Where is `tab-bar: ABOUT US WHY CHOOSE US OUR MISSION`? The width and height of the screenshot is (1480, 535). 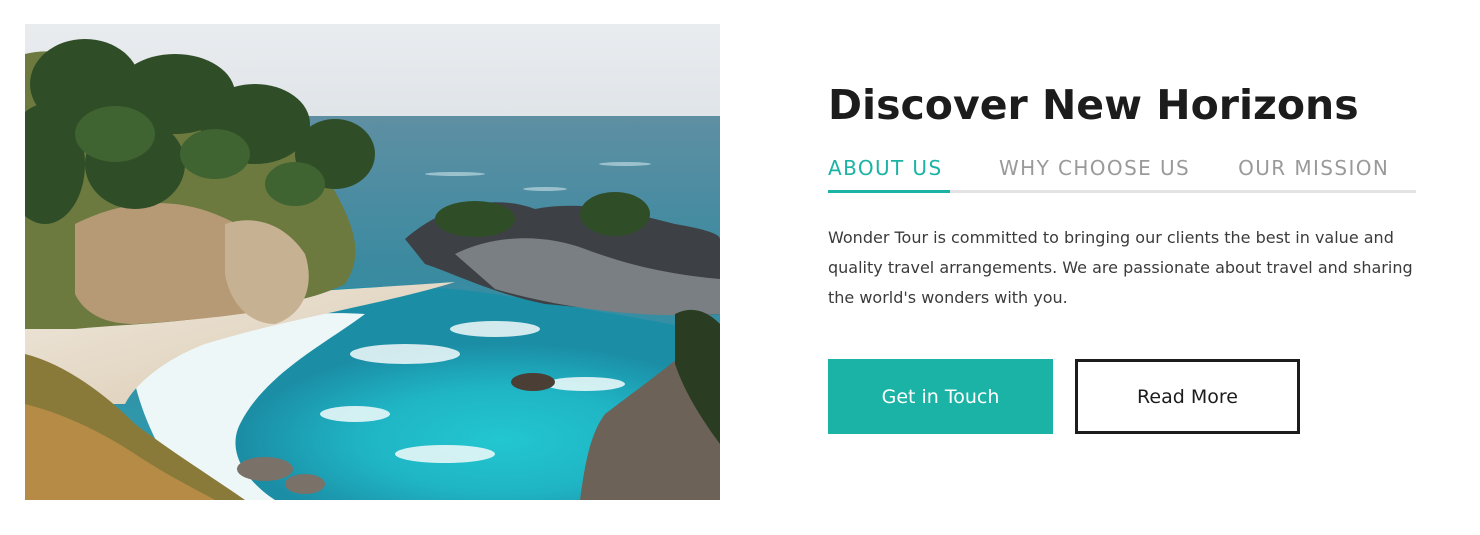
tab-bar: ABOUT US WHY CHOOSE US OUR MISSION is located at coordinates (1122, 174).